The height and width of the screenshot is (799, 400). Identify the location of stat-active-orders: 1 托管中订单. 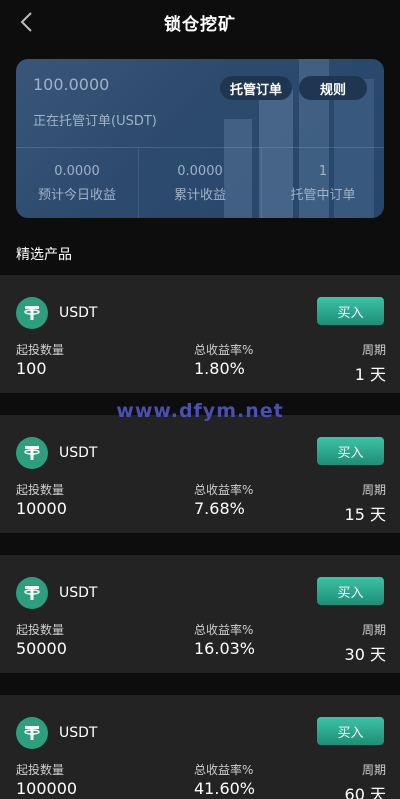
(323, 183).